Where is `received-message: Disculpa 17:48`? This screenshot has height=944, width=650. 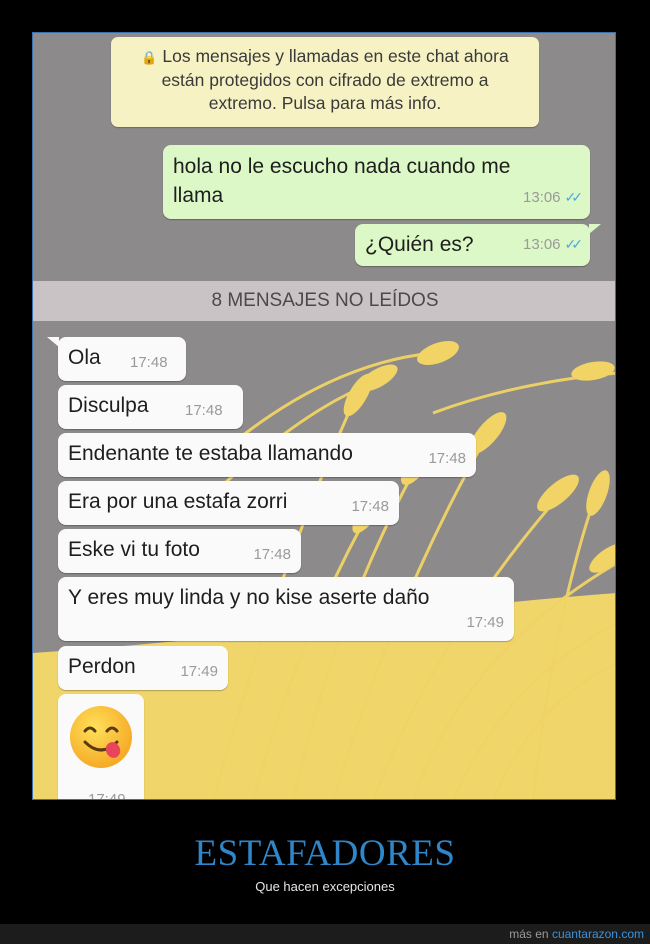 received-message: Disculpa 17:48 is located at coordinates (150, 407).